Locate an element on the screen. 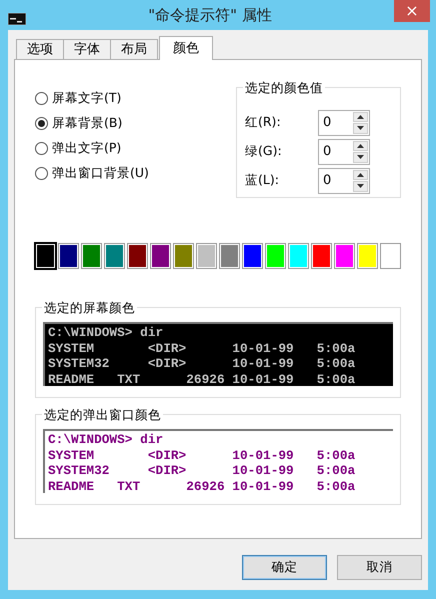  field-label: 蓝(L): is located at coordinates (262, 180).